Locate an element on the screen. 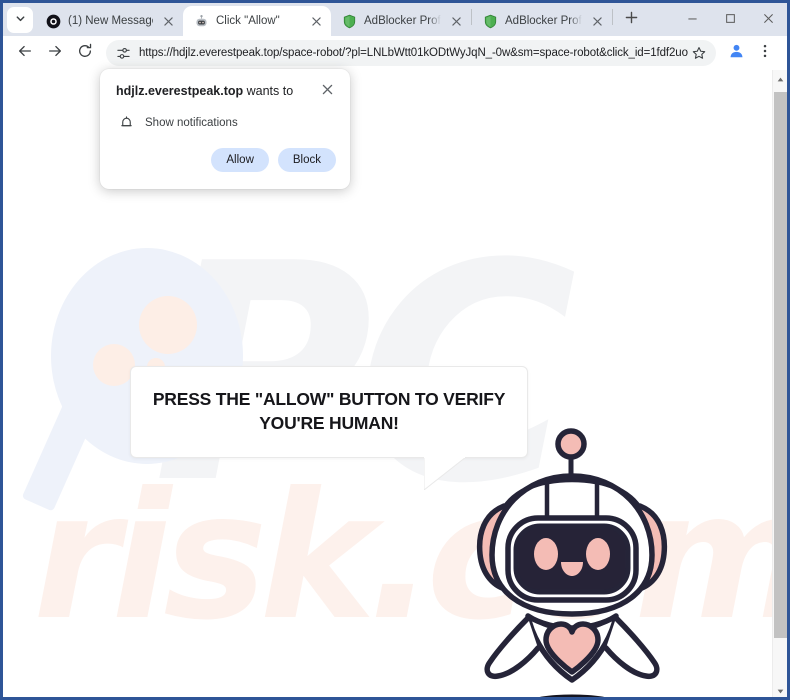 The width and height of the screenshot is (790, 700). site-settings-icon is located at coordinates (123, 53).